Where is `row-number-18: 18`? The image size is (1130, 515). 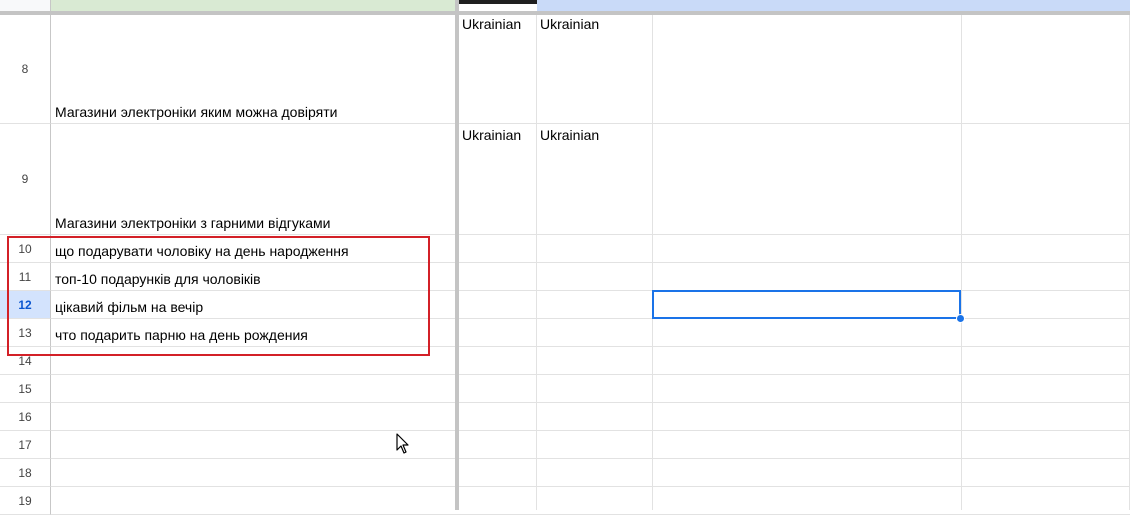
row-number-18: 18 is located at coordinates (25, 473).